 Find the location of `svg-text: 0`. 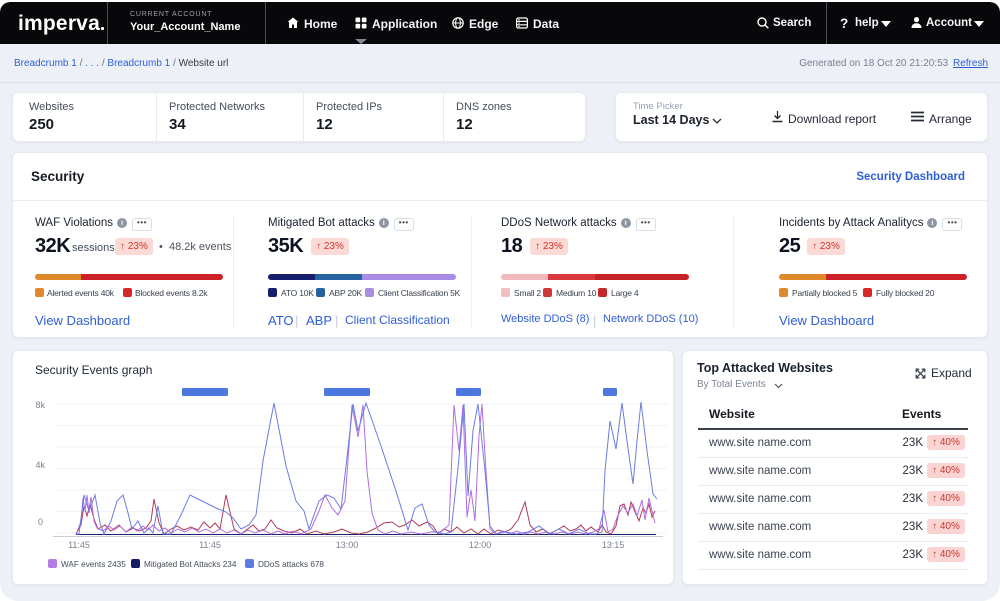

svg-text: 0 is located at coordinates (40, 522).